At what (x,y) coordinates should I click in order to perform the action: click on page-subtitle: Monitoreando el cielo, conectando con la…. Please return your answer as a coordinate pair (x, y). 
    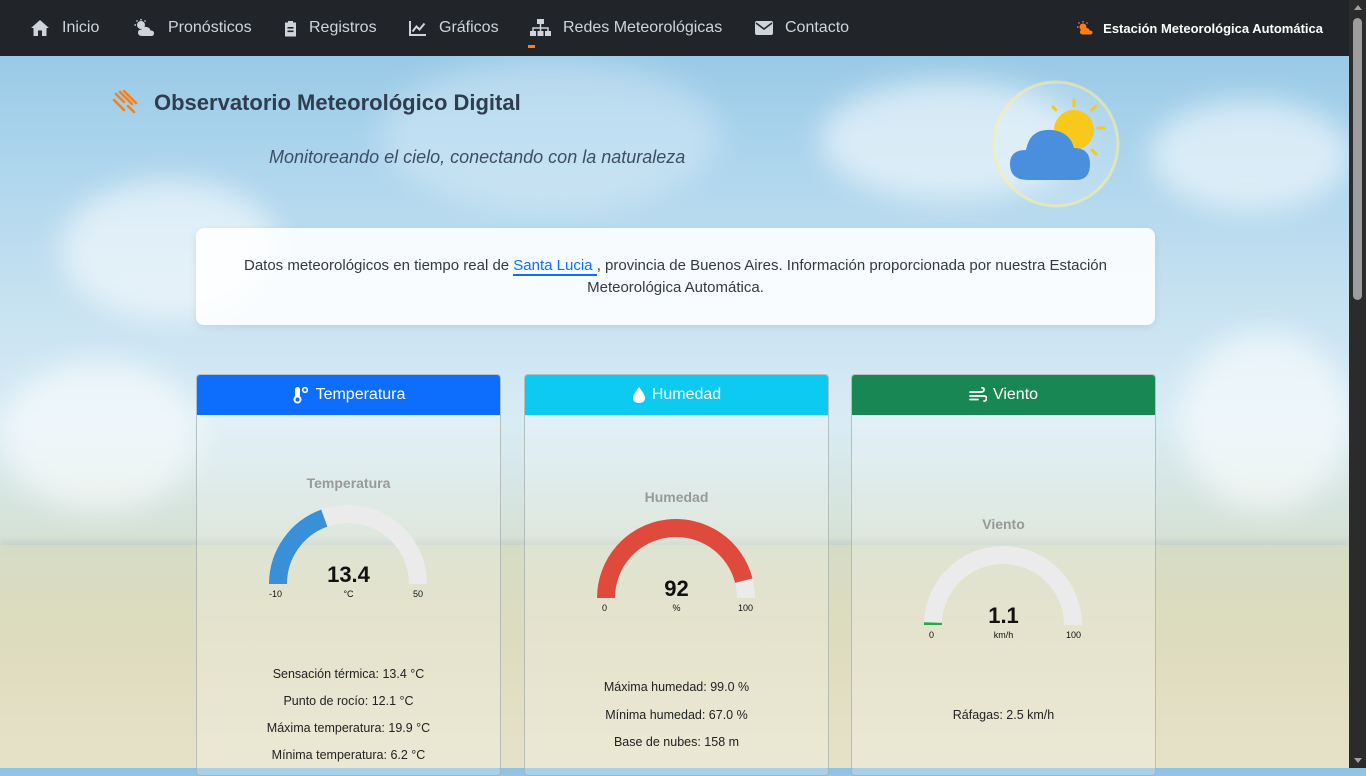
    Looking at the image, I should click on (477, 157).